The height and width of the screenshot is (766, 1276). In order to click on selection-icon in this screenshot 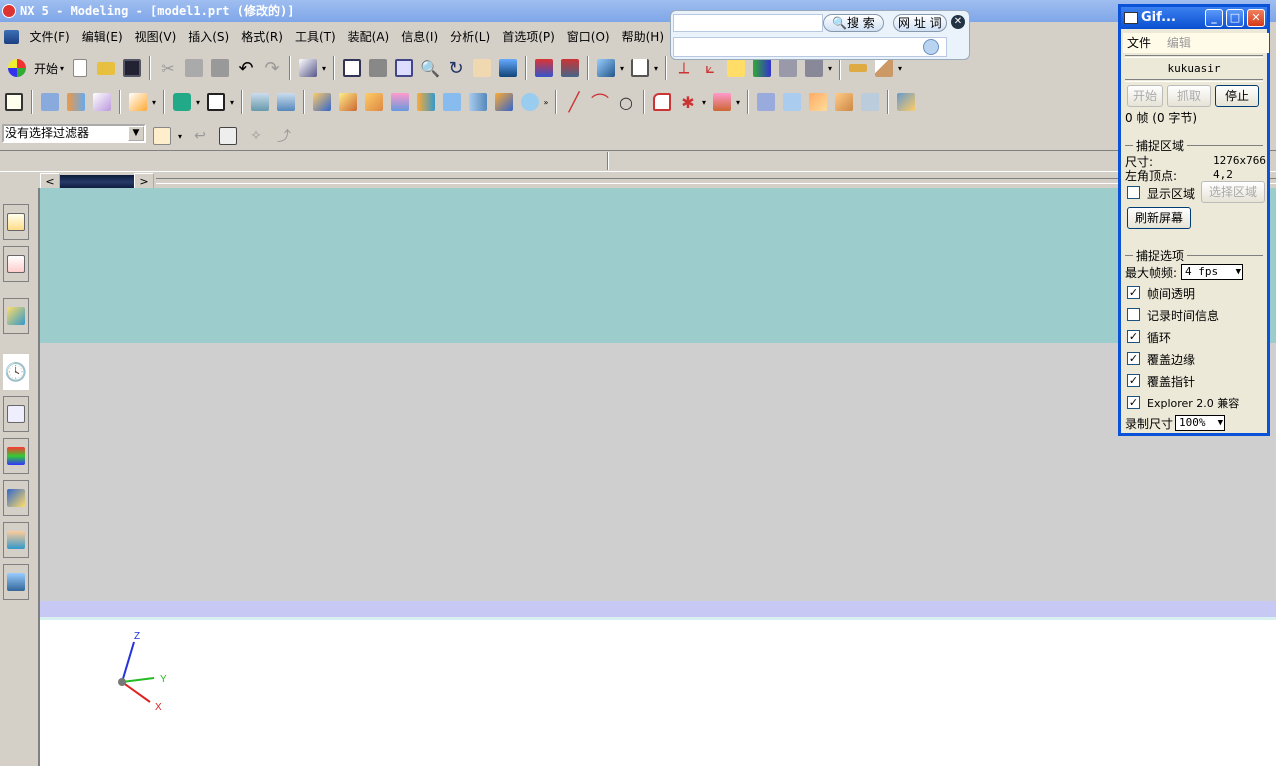, I will do `click(308, 68)`.